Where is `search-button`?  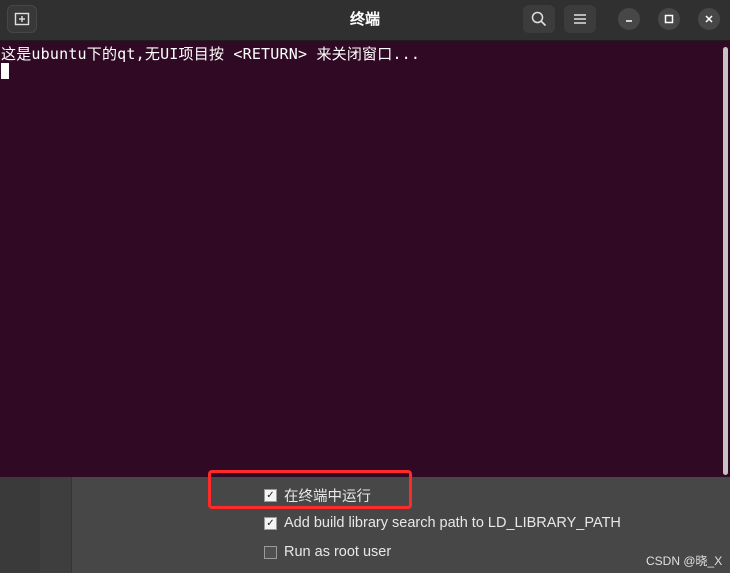
search-button is located at coordinates (539, 19).